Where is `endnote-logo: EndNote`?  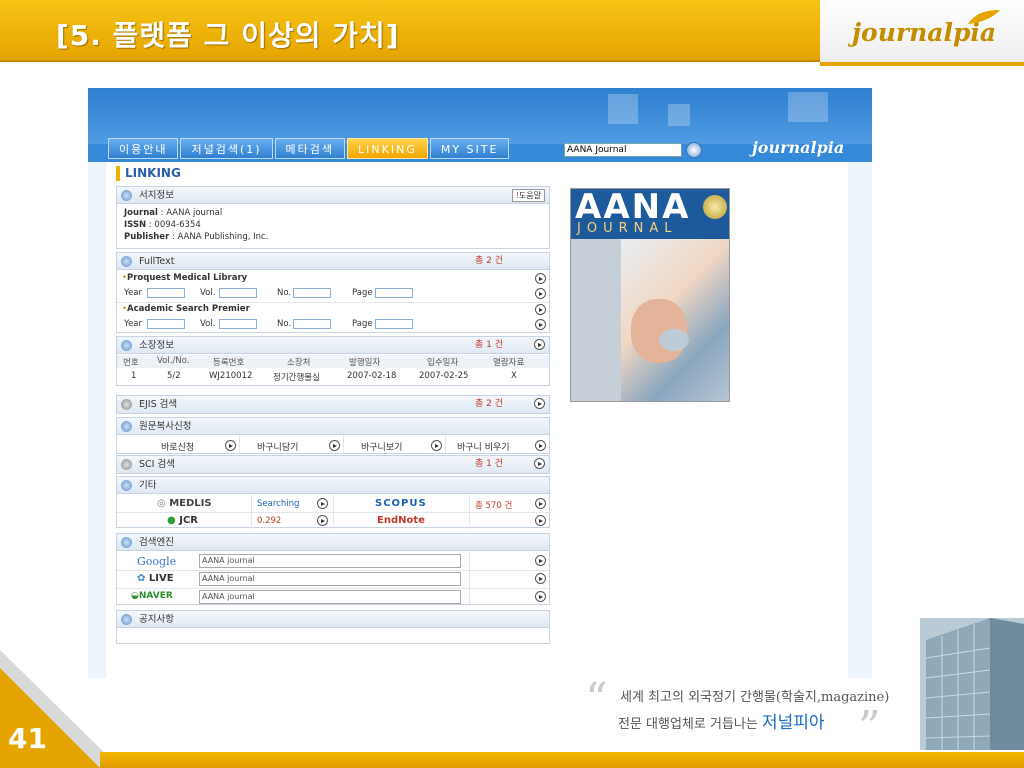 endnote-logo: EndNote is located at coordinates (401, 520).